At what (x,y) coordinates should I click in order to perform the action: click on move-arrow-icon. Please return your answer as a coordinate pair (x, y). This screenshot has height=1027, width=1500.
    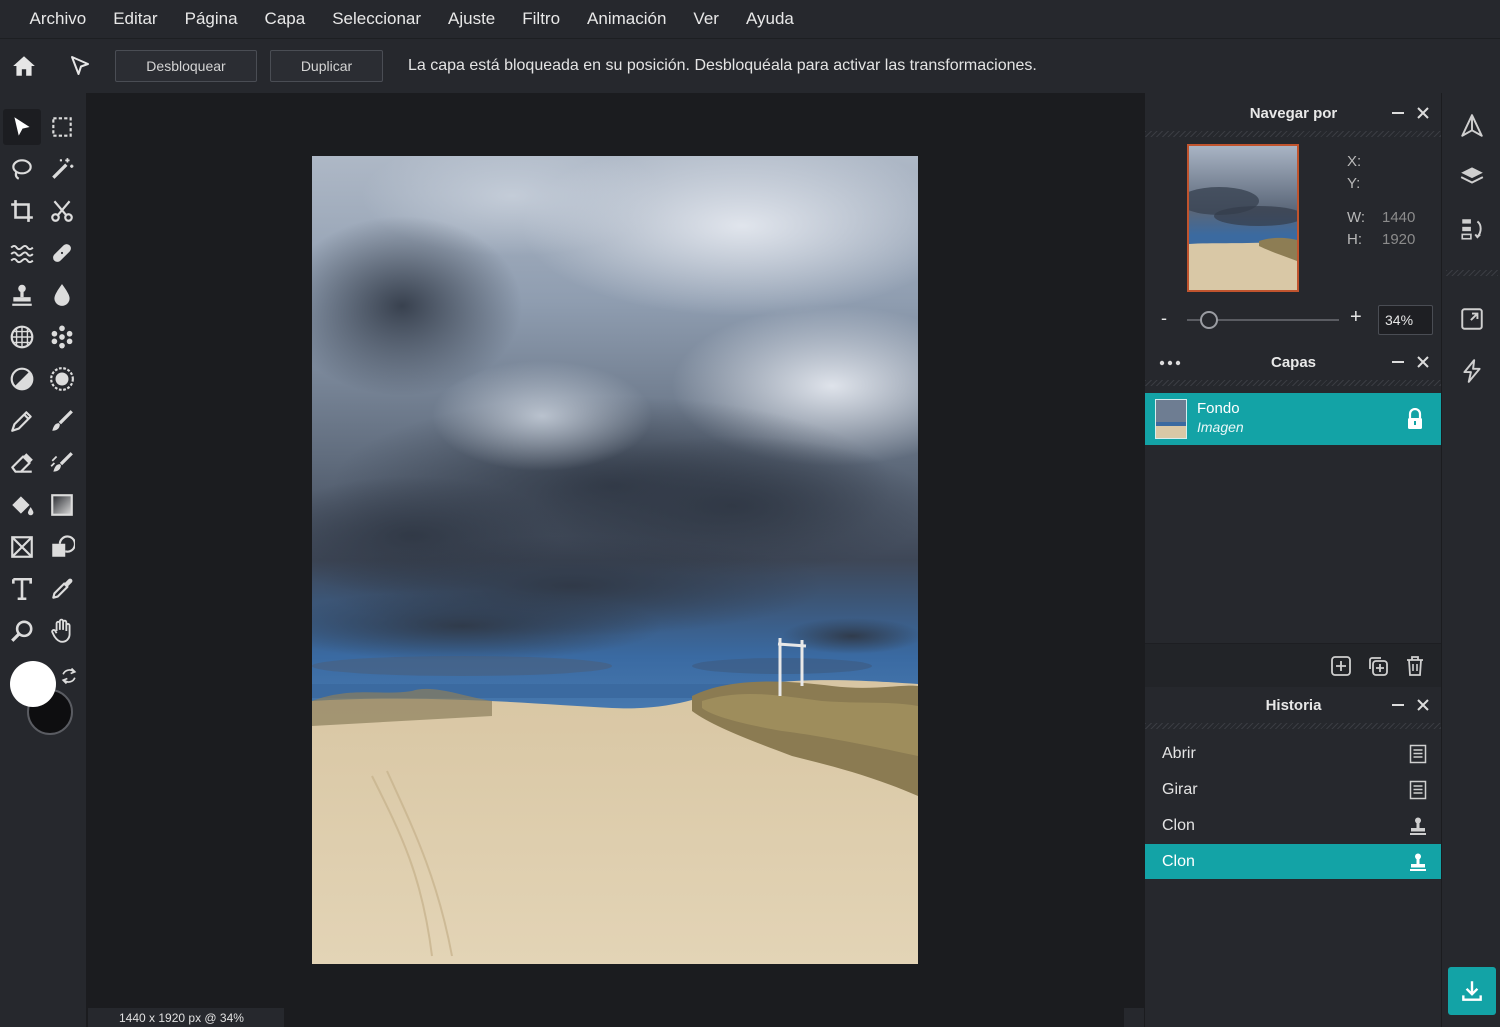
    Looking at the image, I should click on (80, 66).